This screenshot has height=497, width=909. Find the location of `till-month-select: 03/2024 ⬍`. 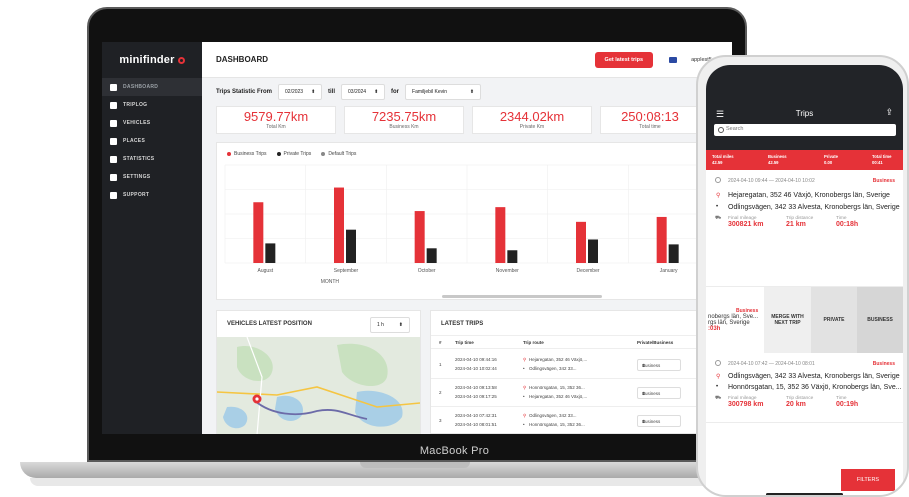

till-month-select: 03/2024 ⬍ is located at coordinates (363, 92).